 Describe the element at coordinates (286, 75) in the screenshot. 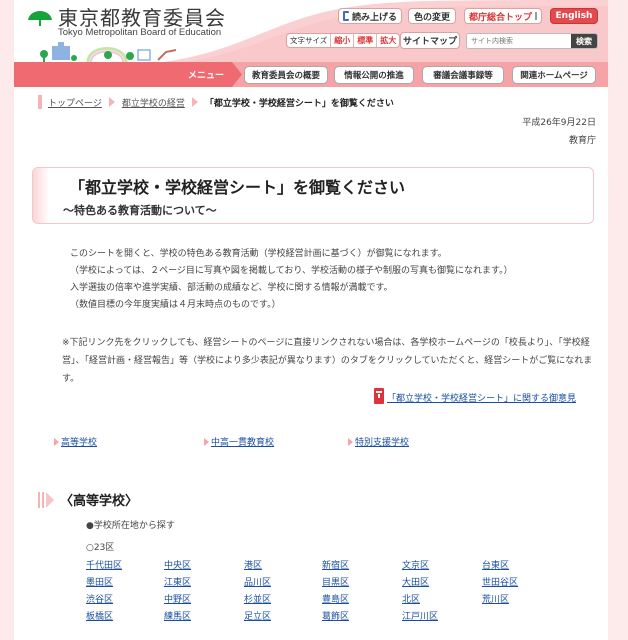

I see `nav-item-board-overview: 教育委員会の概要` at that location.